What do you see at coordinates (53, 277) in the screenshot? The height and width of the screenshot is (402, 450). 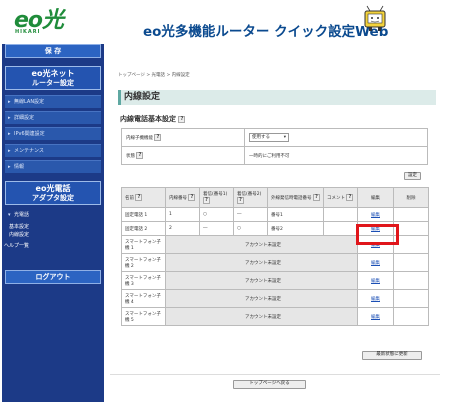 I see `logout-button: ログアウト` at bounding box center [53, 277].